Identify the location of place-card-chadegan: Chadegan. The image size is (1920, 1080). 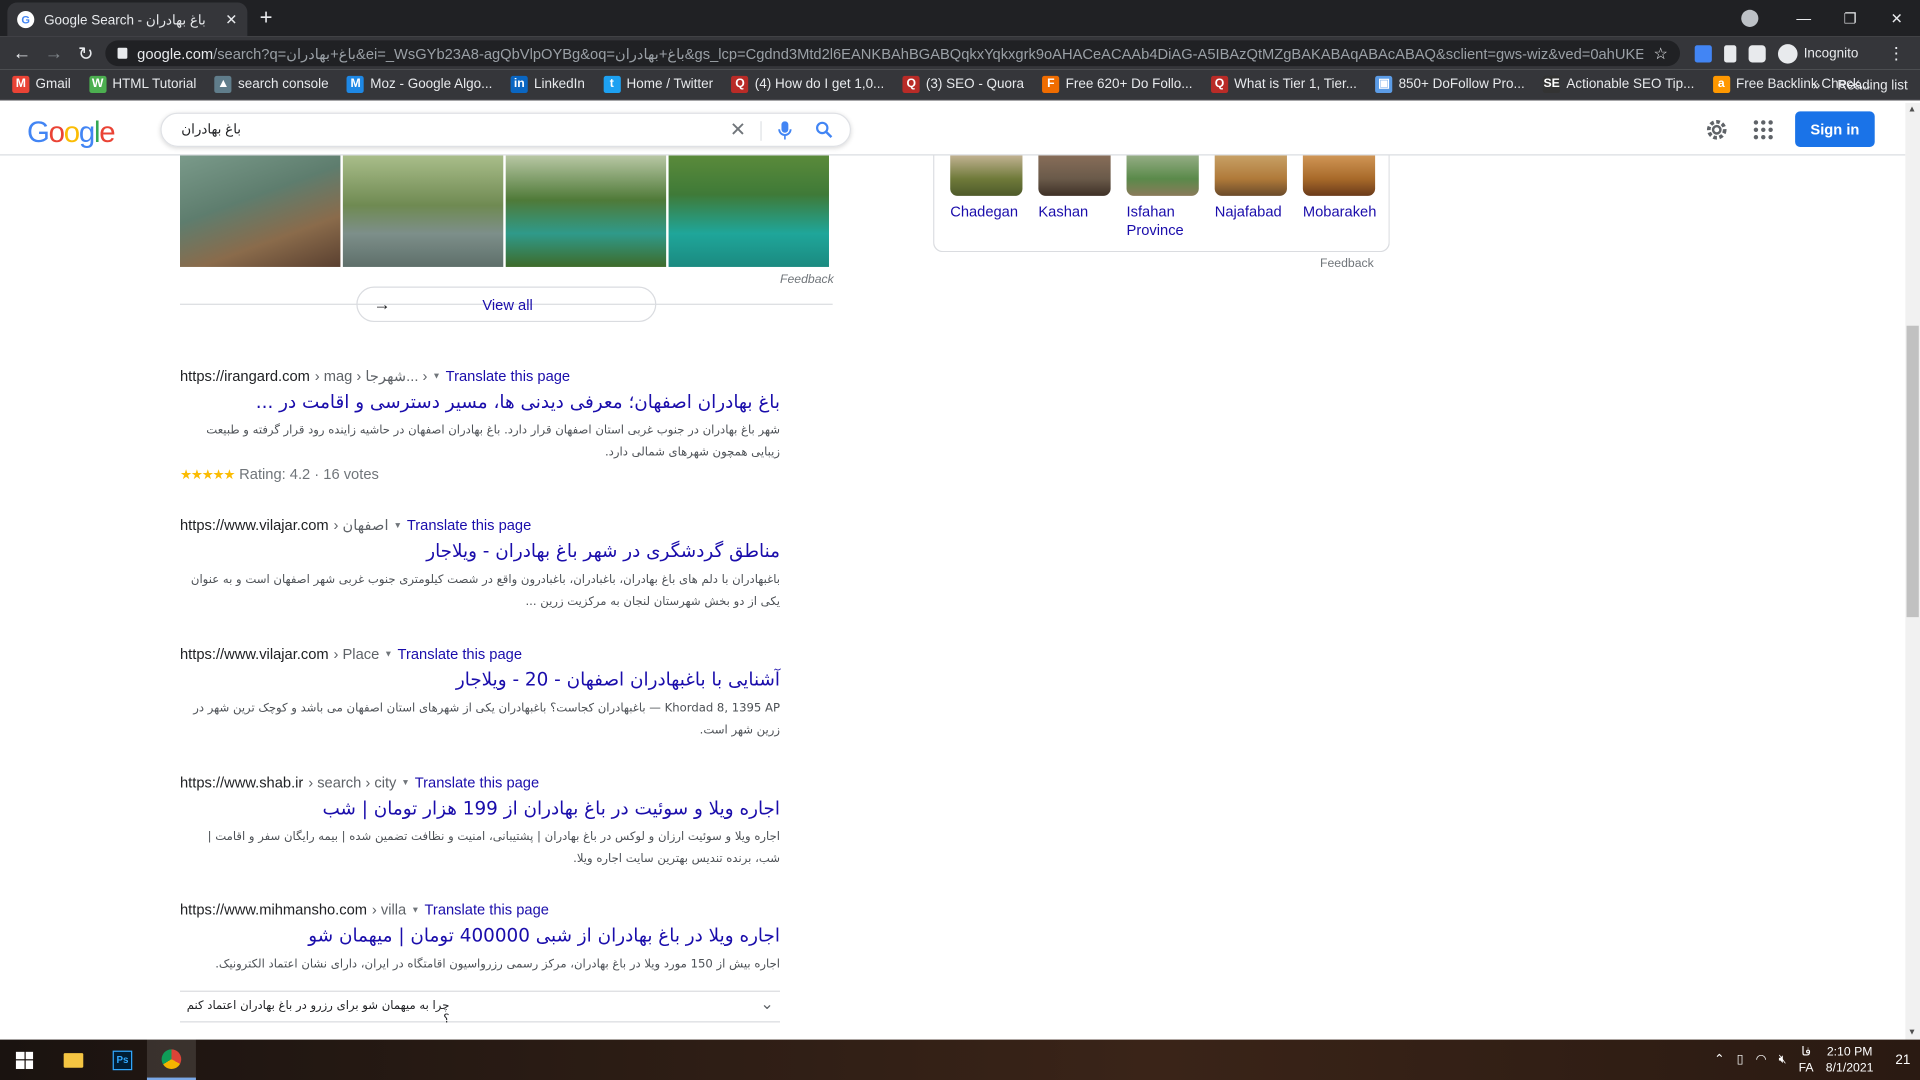
(988, 188).